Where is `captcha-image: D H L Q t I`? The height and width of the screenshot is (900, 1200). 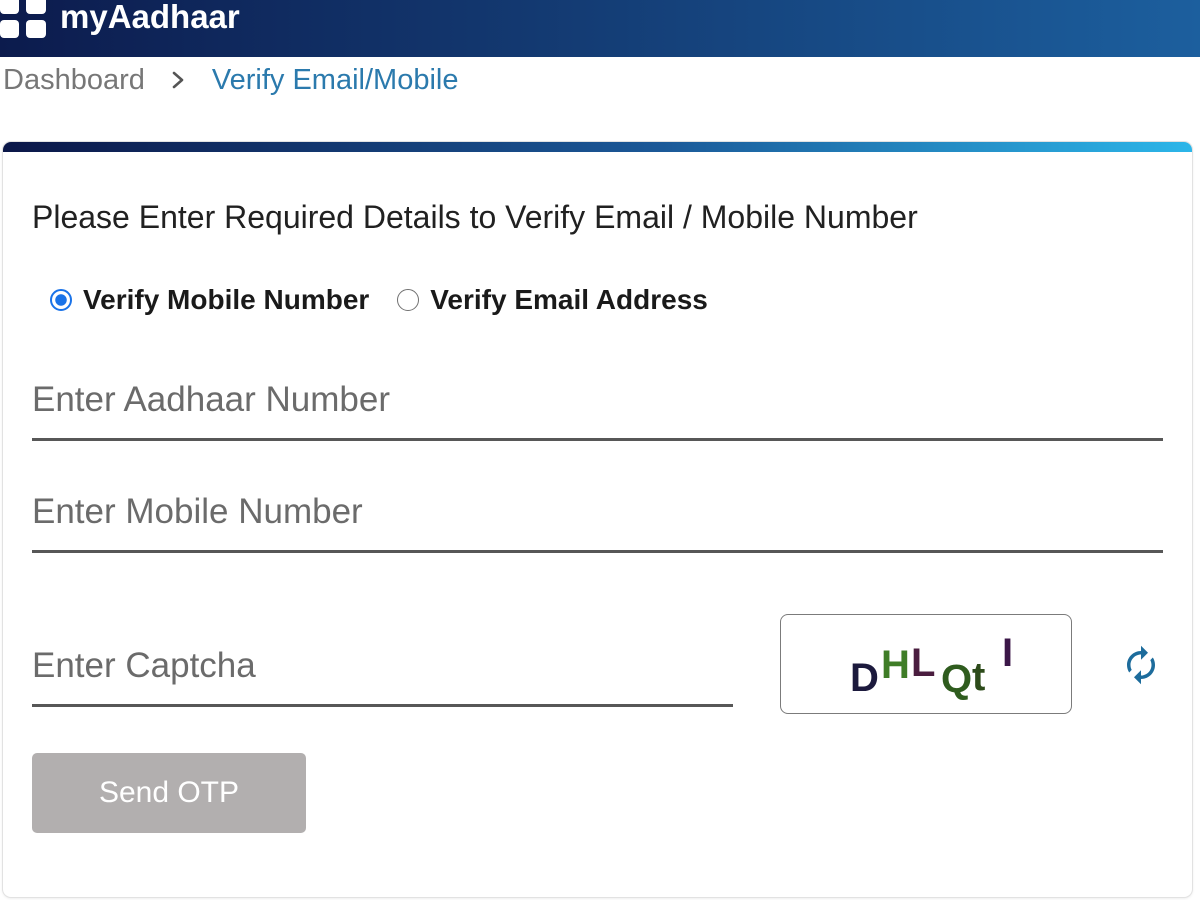
captcha-image: D H L Q t I is located at coordinates (926, 664).